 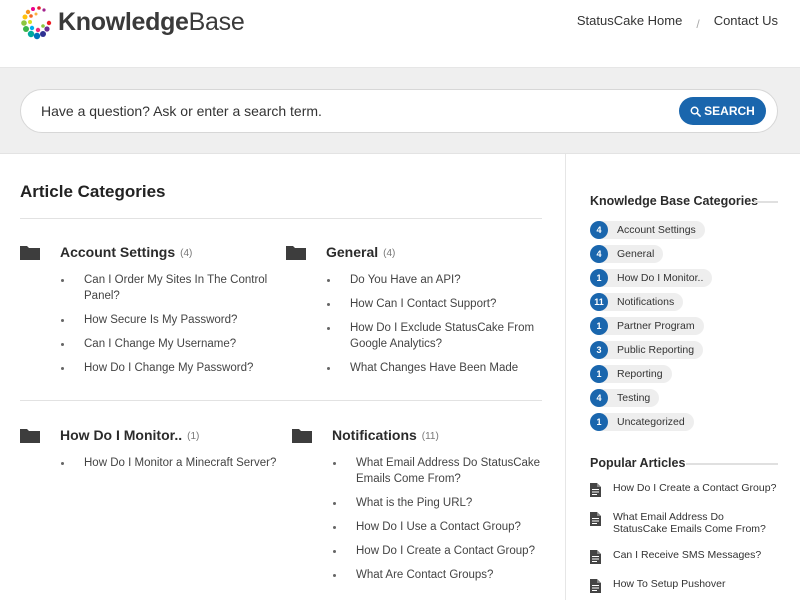 What do you see at coordinates (193, 436) in the screenshot?
I see `category-count: (1)` at bounding box center [193, 436].